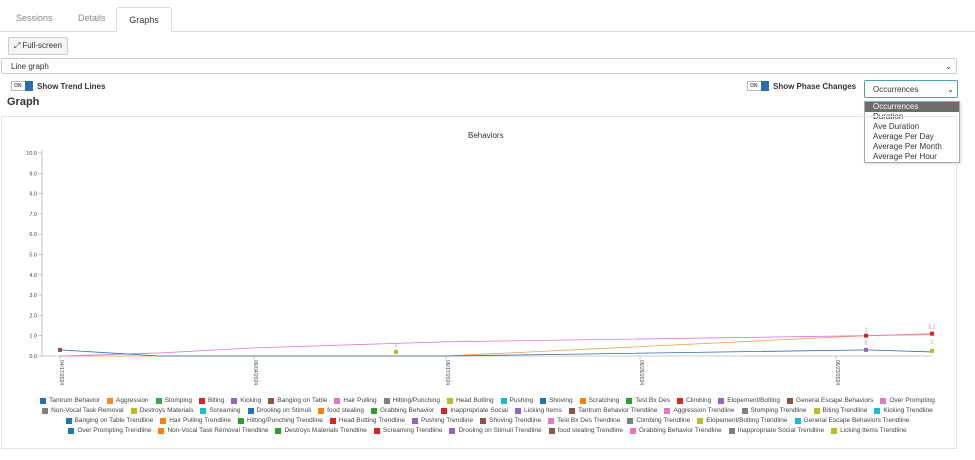  I want to click on legend-item: Screaming, so click(220, 410).